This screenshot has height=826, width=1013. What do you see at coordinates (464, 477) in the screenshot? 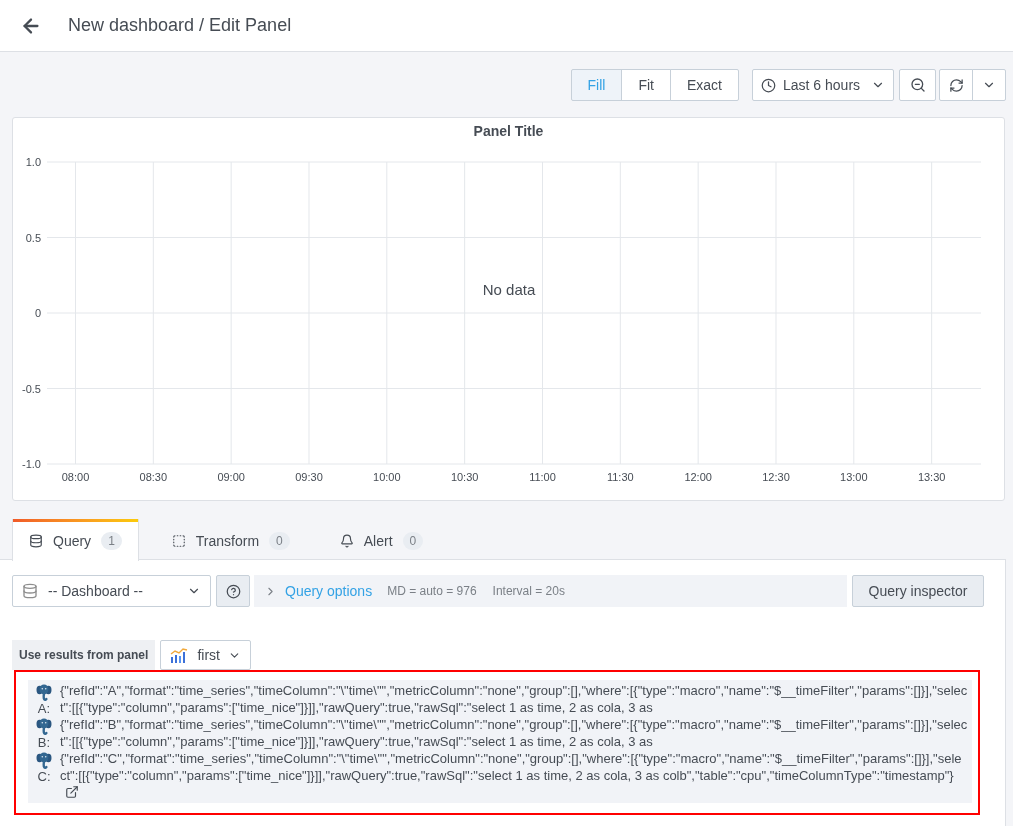
I see `x-axis-label: 10:30` at bounding box center [464, 477].